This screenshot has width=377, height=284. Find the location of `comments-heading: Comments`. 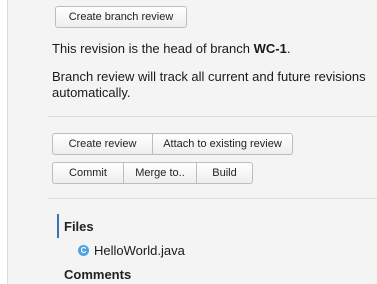

comments-heading: Comments is located at coordinates (98, 274).